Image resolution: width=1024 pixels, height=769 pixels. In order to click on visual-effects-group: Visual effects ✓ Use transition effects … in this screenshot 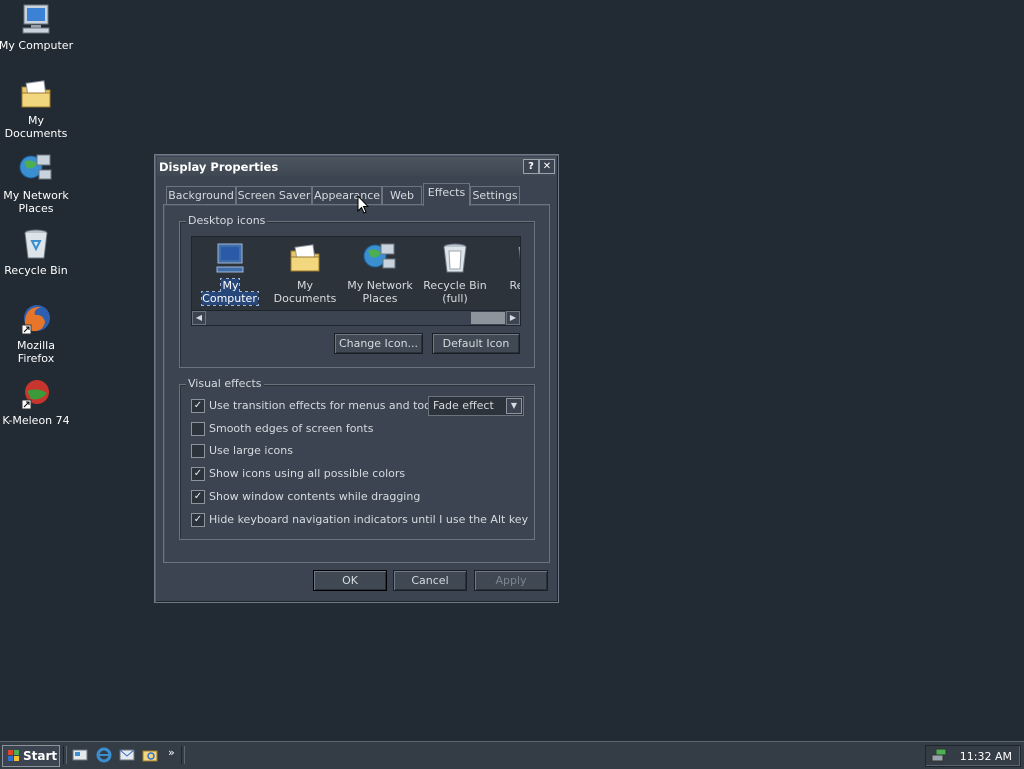, I will do `click(357, 458)`.